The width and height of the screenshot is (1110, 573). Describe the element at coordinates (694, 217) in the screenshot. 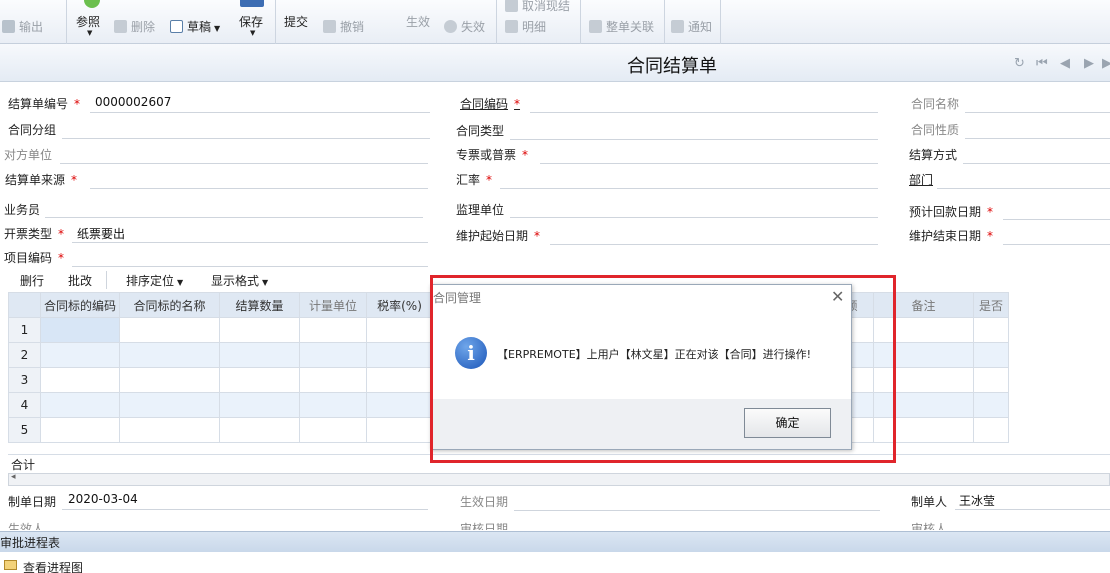

I see `supervisor-field` at that location.